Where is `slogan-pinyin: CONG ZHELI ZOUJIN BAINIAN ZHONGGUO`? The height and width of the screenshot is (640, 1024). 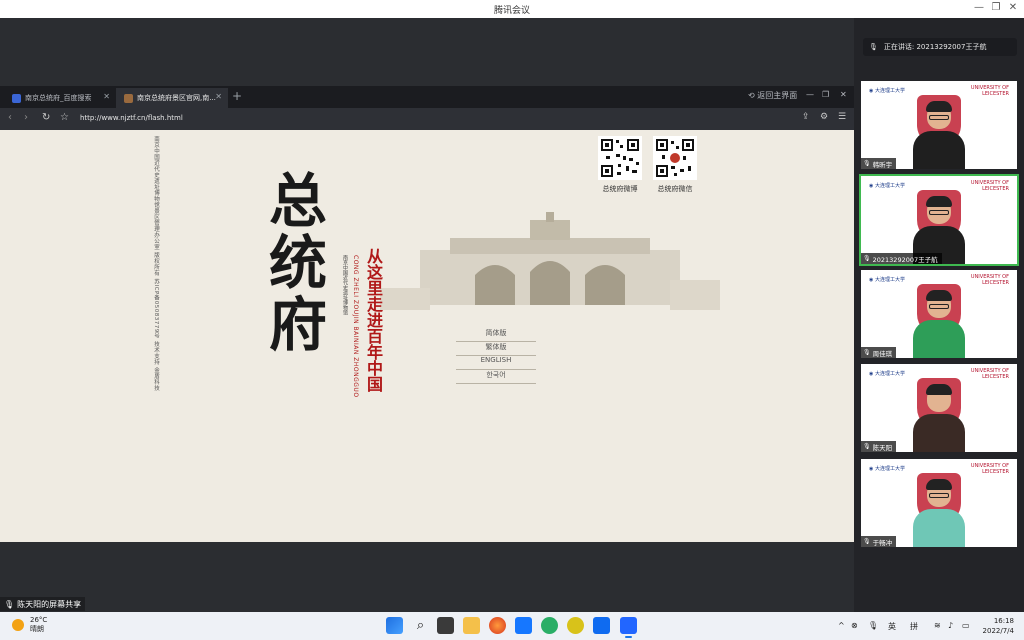
slogan-pinyin: CONG ZHELI ZOUJIN BAINIAN ZHONGGUO is located at coordinates (355, 326).